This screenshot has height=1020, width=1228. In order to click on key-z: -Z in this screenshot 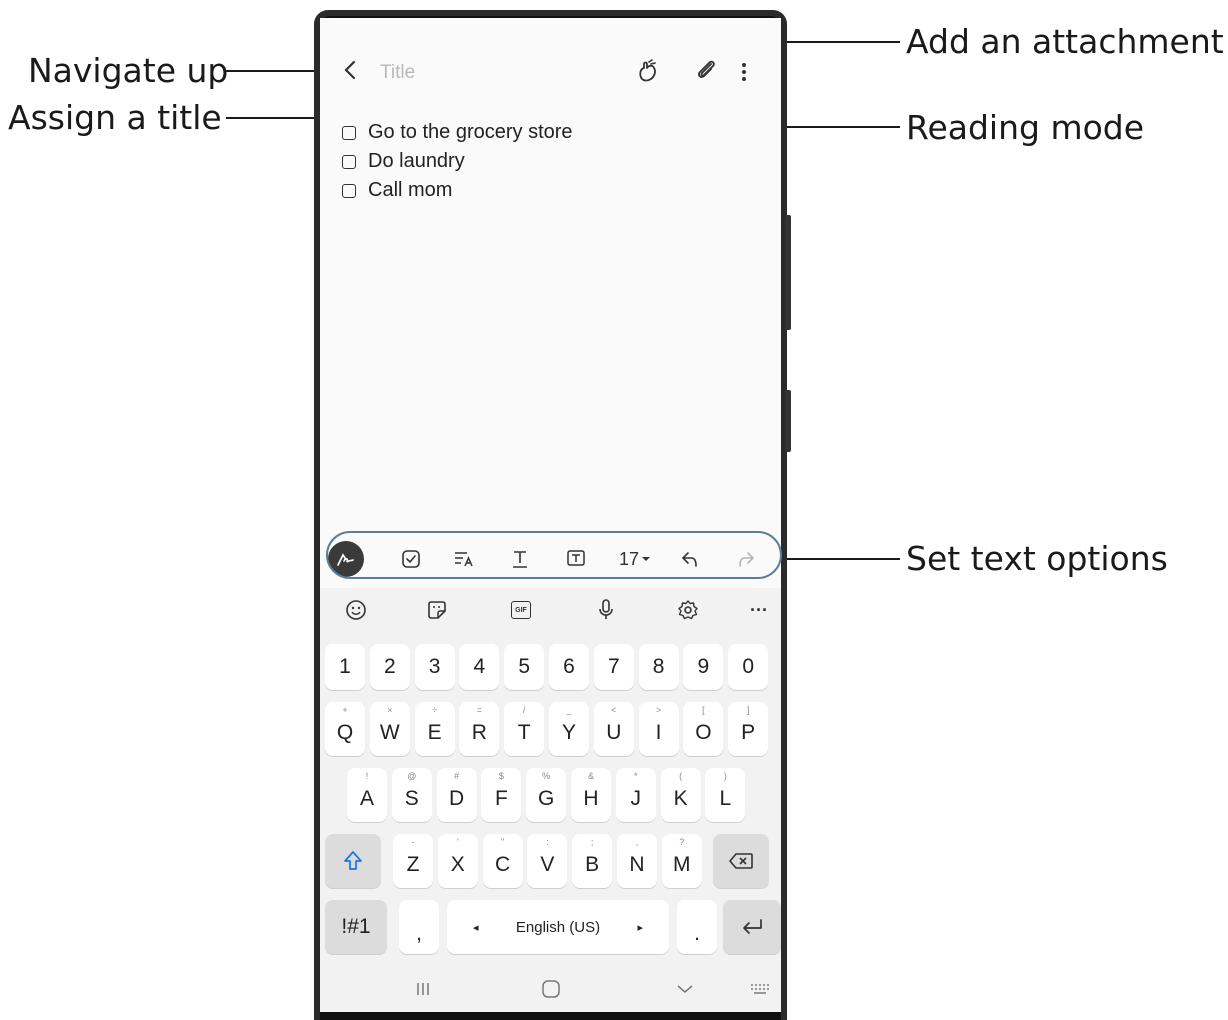, I will do `click(413, 861)`.